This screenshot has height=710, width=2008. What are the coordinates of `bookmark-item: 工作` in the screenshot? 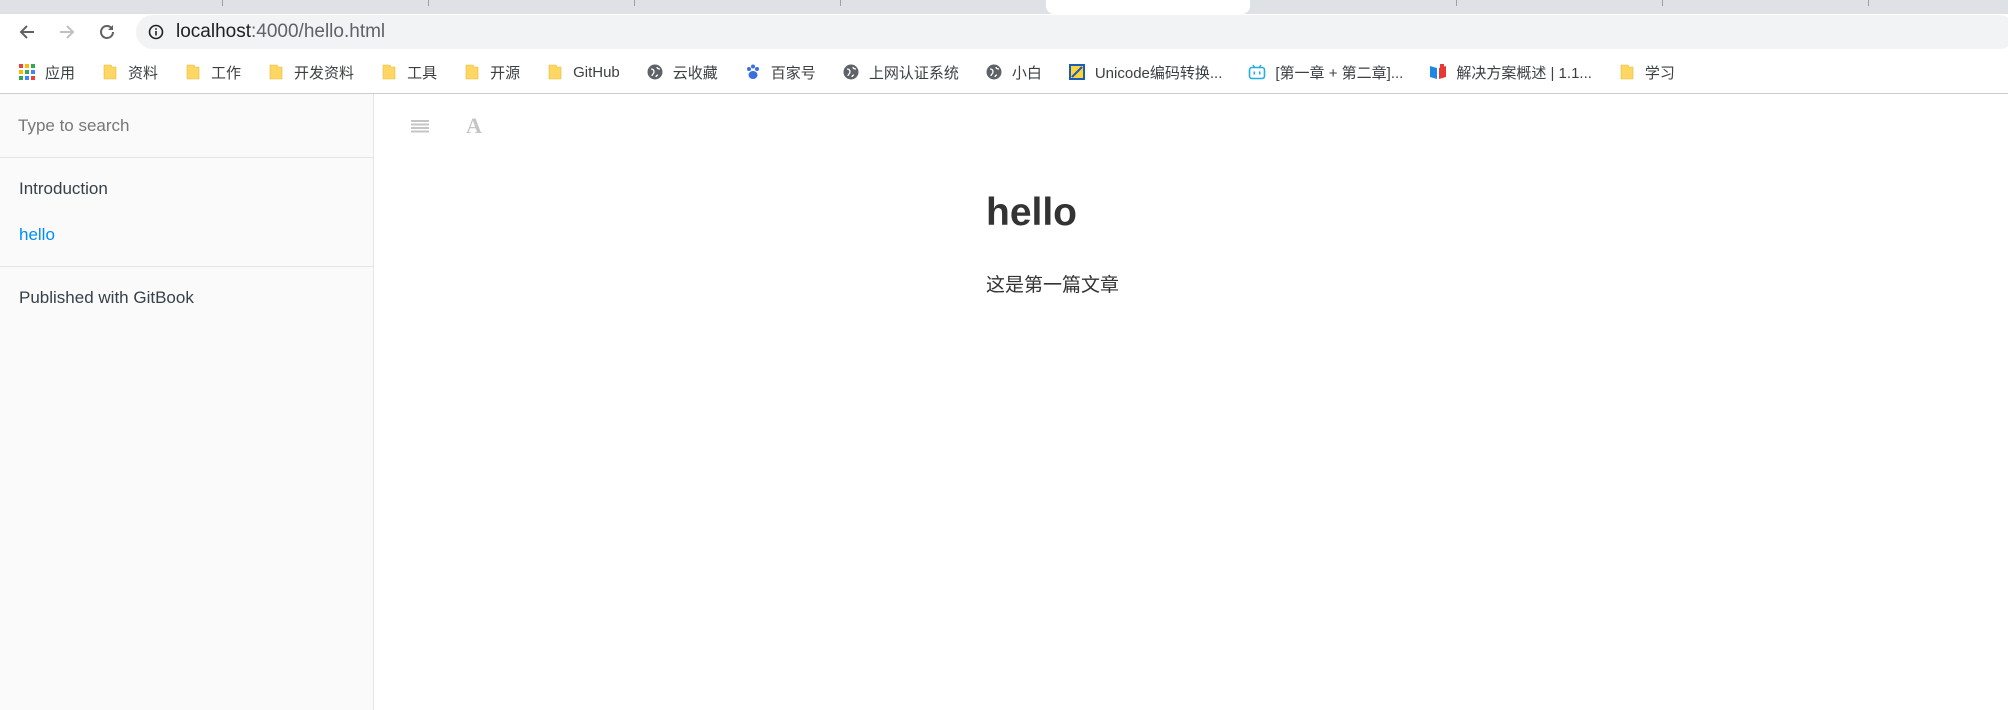 It's located at (216, 72).